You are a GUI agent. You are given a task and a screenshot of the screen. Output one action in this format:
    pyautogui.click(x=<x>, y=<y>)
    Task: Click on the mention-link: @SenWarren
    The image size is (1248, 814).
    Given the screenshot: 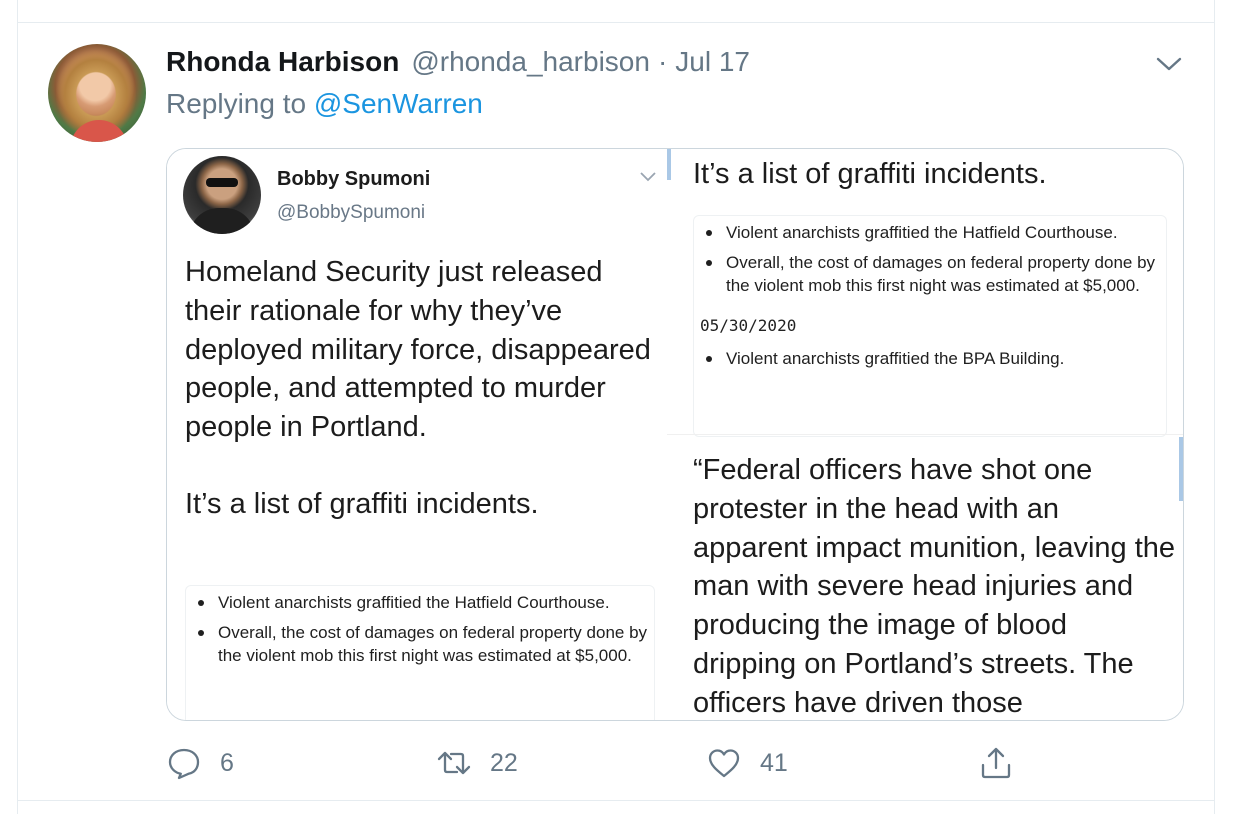 What is the action you would take?
    pyautogui.click(x=398, y=103)
    